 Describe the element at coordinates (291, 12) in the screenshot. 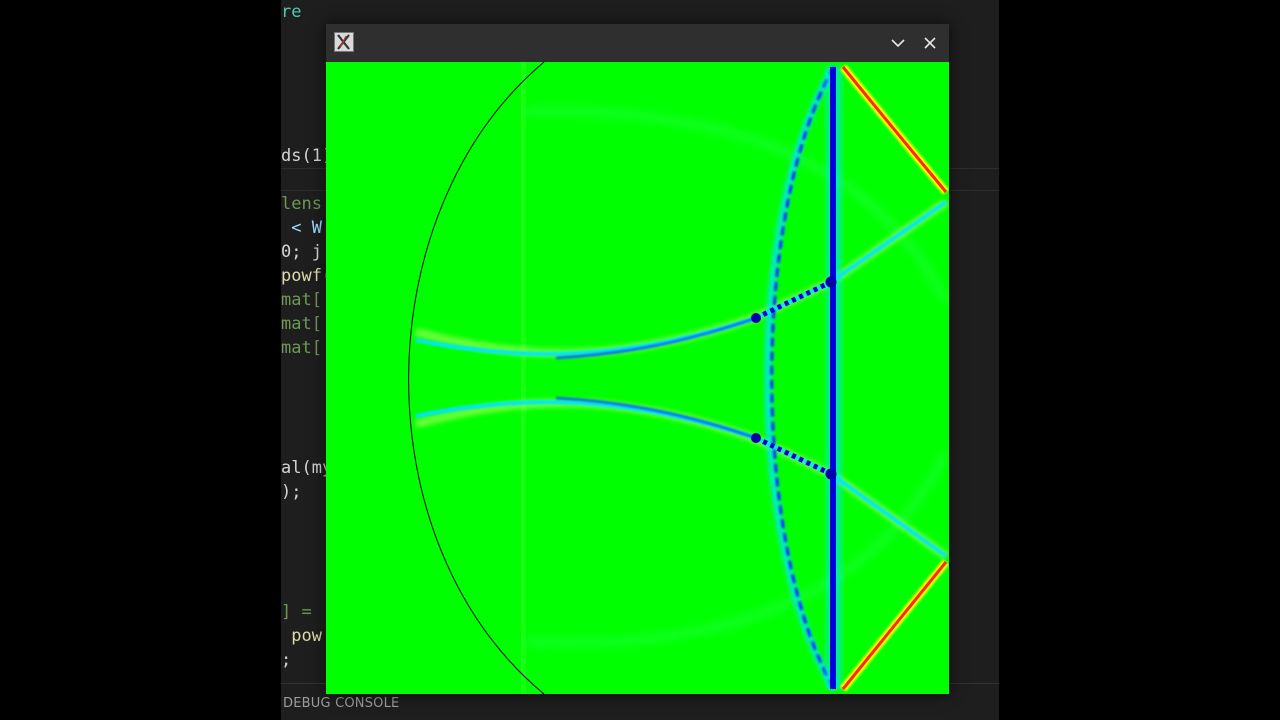

I see `code-line: re` at that location.